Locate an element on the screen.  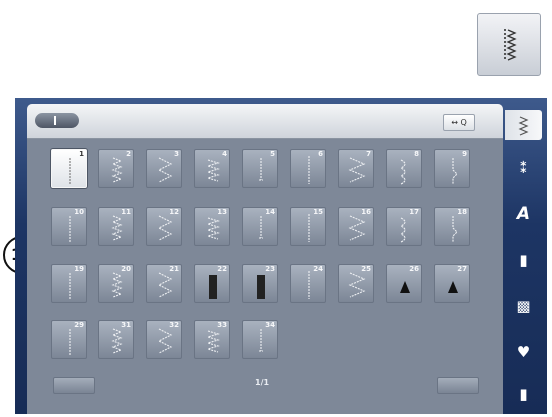
stitch-number: 20 is located at coordinates (126, 269).